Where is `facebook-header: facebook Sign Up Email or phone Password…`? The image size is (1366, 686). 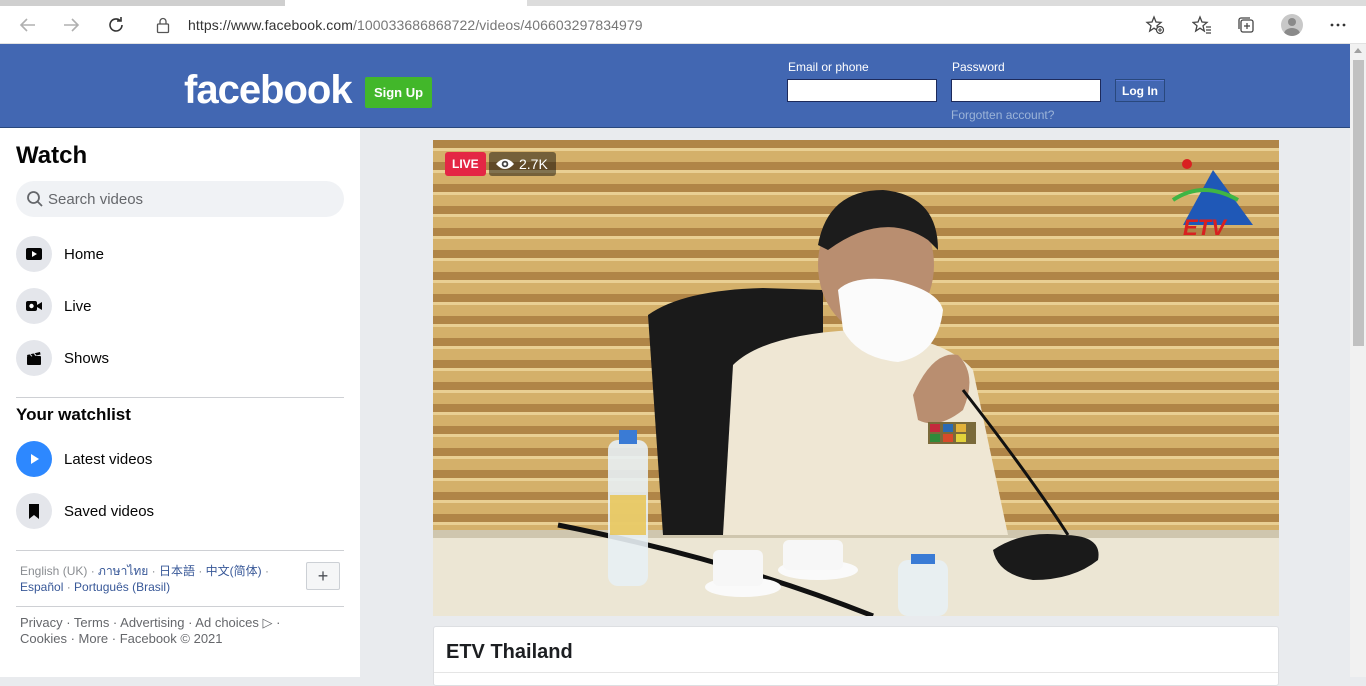 facebook-header: facebook Sign Up Email or phone Password… is located at coordinates (675, 86).